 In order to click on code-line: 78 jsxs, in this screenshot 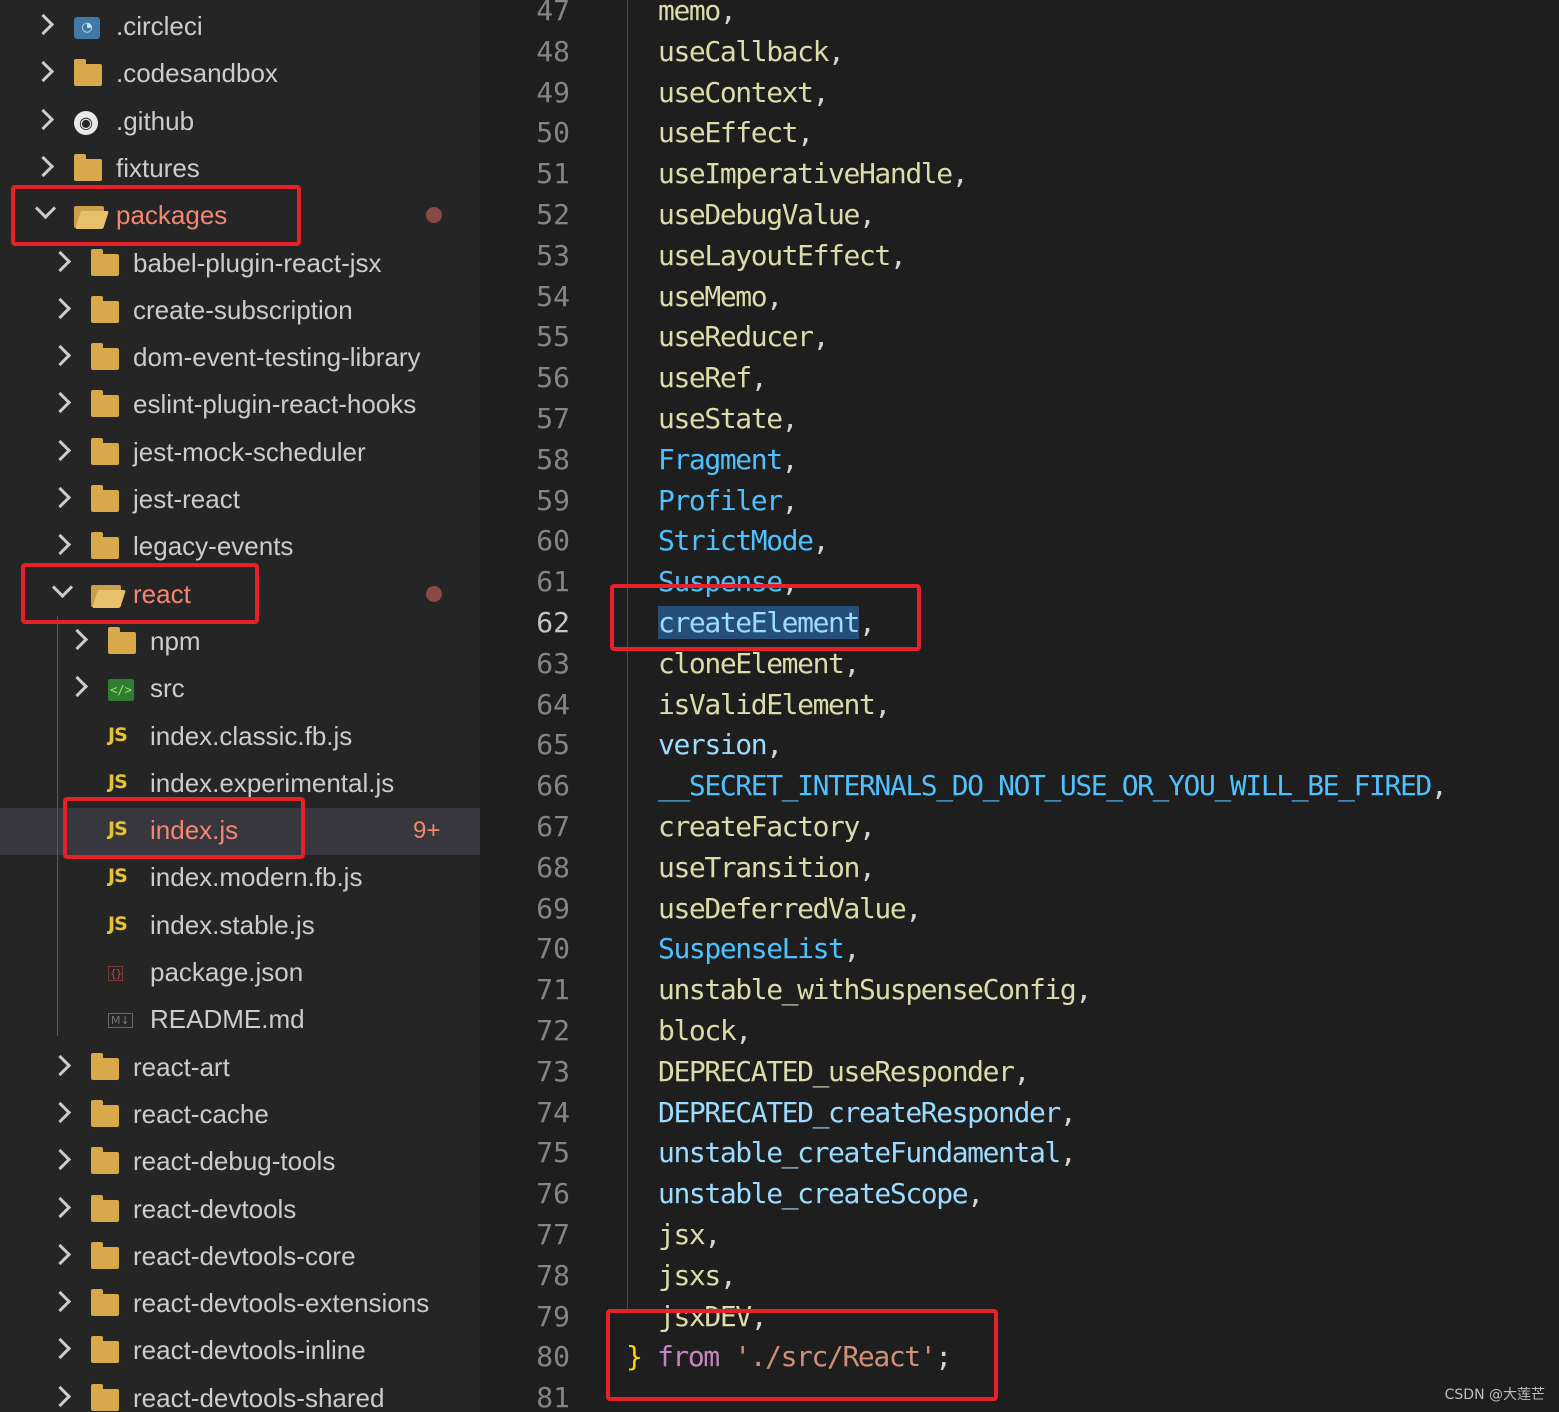, I will do `click(1019, 1277)`.